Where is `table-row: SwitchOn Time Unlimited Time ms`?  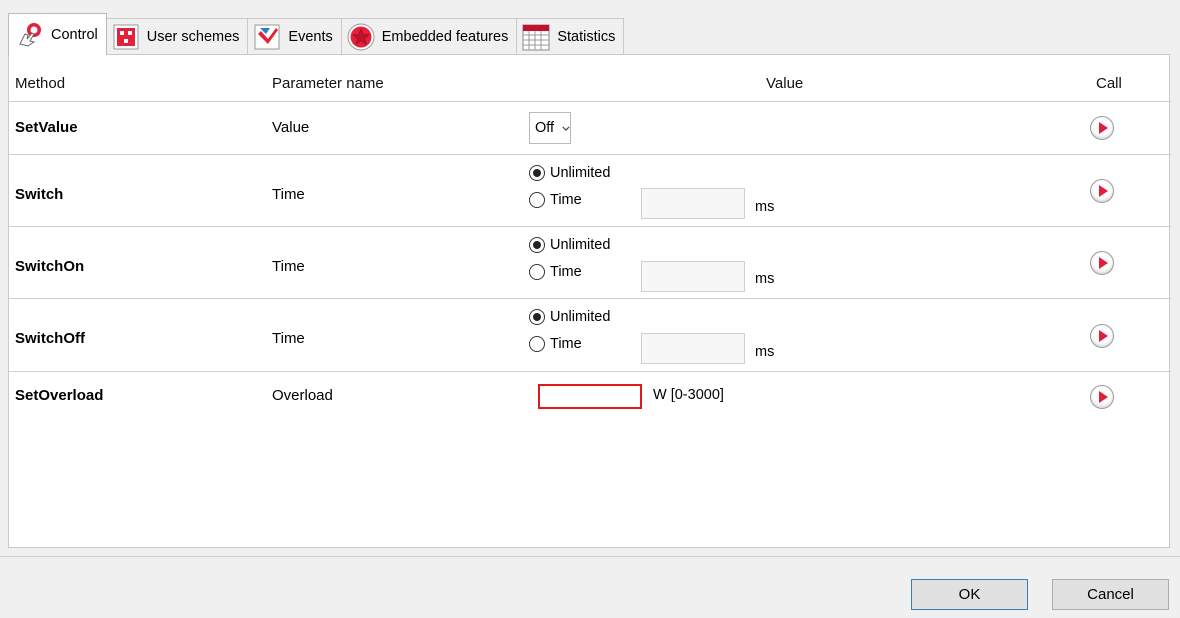 table-row: SwitchOn Time Unlimited Time ms is located at coordinates (590, 262).